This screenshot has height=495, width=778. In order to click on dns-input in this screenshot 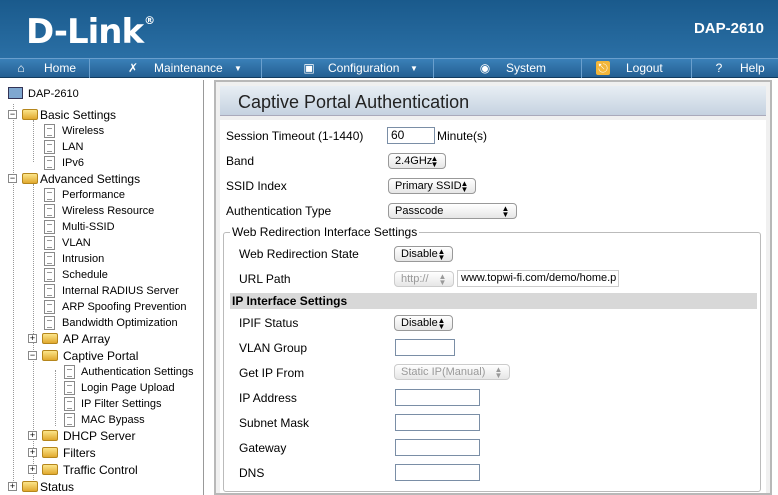, I will do `click(437, 472)`.